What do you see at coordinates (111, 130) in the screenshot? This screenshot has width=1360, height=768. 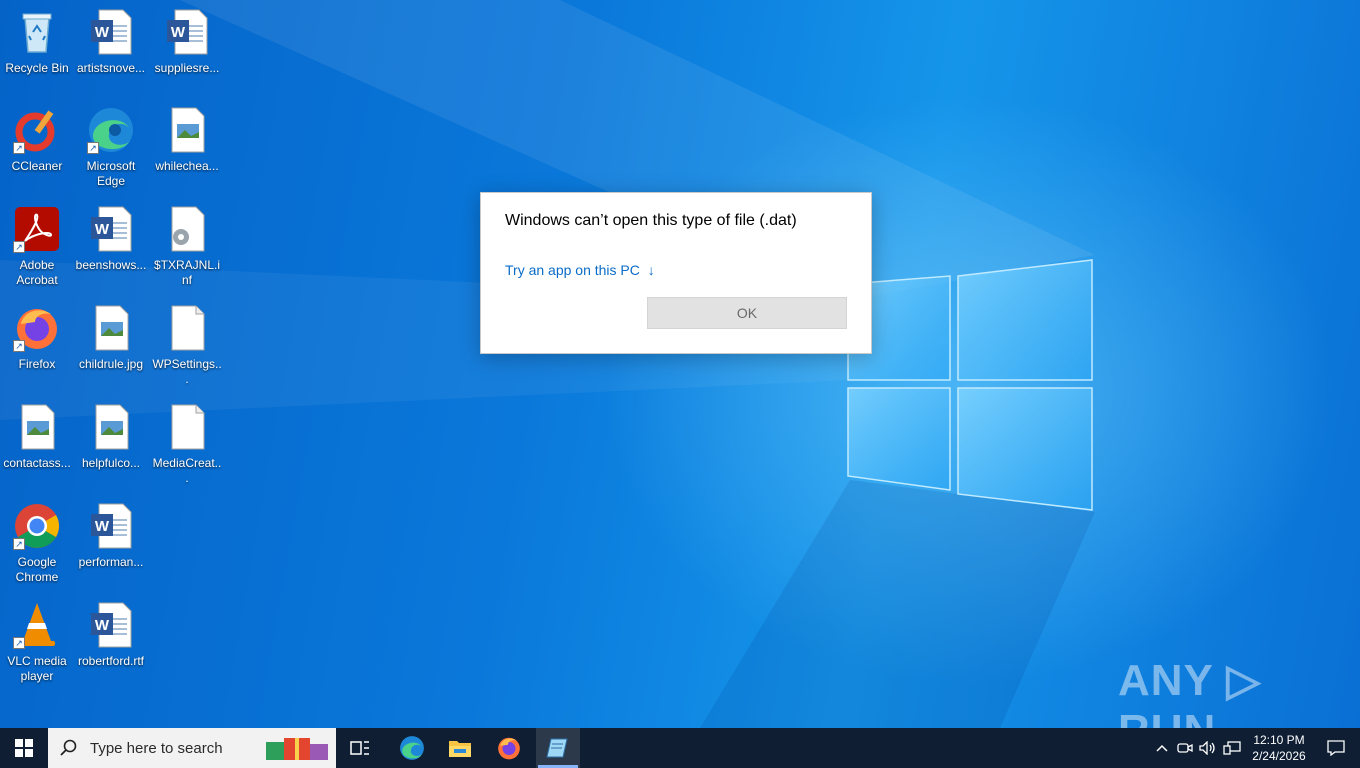 I see `edge-icon: ↗` at bounding box center [111, 130].